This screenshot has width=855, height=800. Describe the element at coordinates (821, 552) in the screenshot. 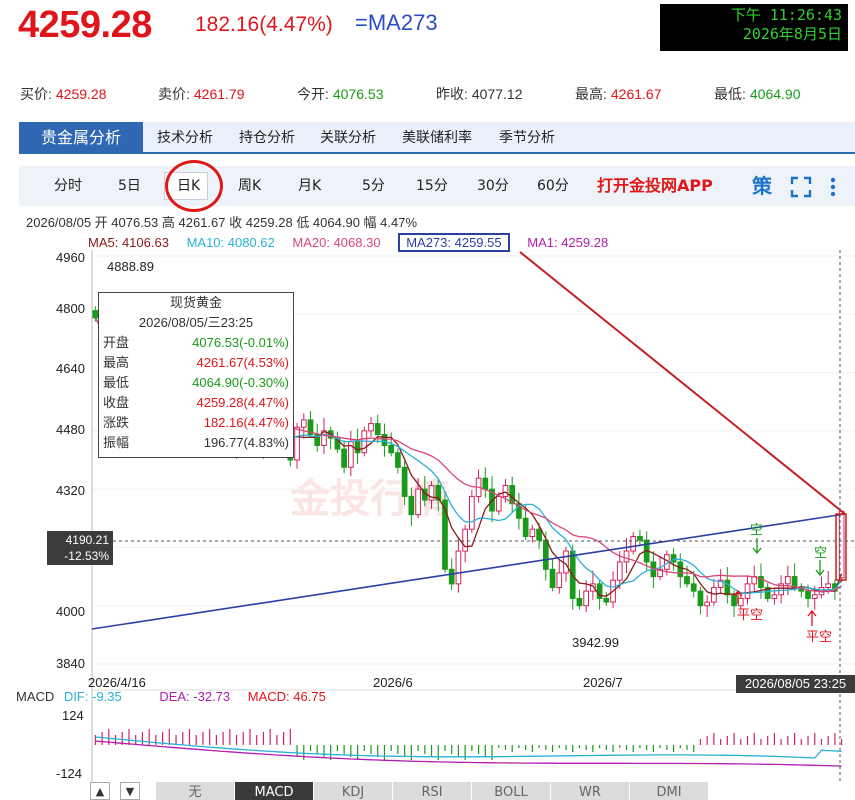

I see `sell-signal: 空` at that location.